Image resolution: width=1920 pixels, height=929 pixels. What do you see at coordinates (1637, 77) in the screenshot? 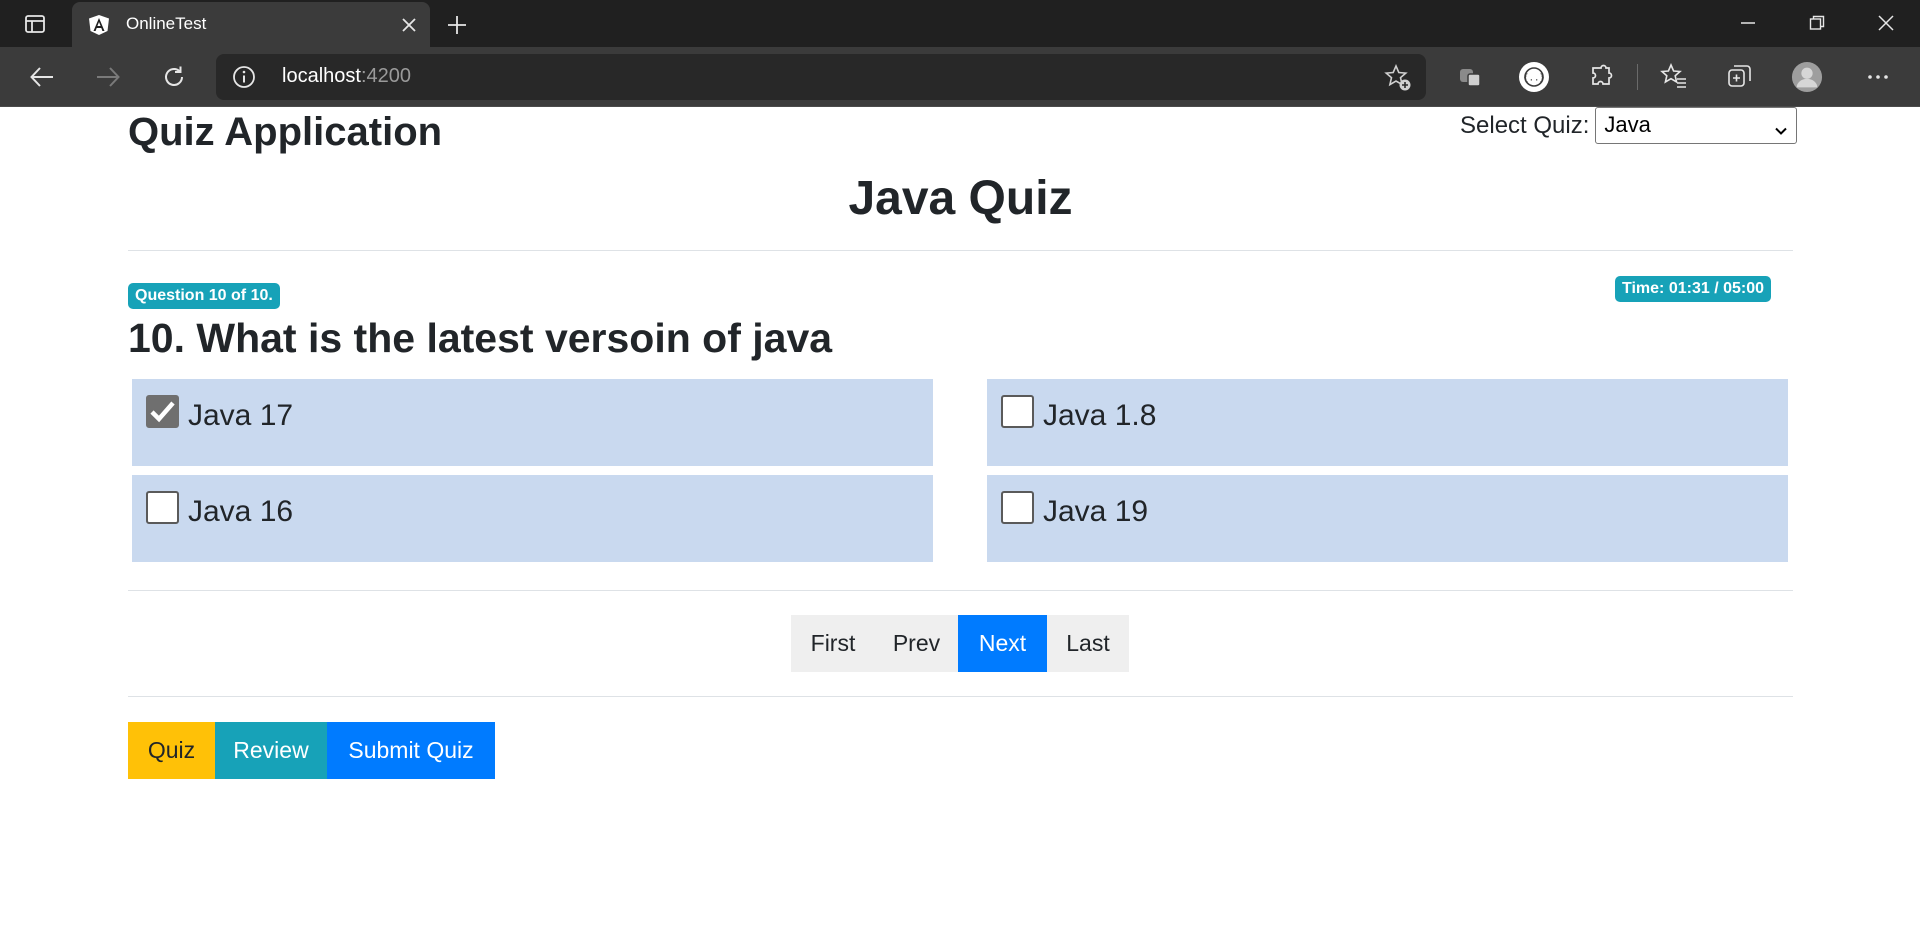
I see `toolbar-separator` at bounding box center [1637, 77].